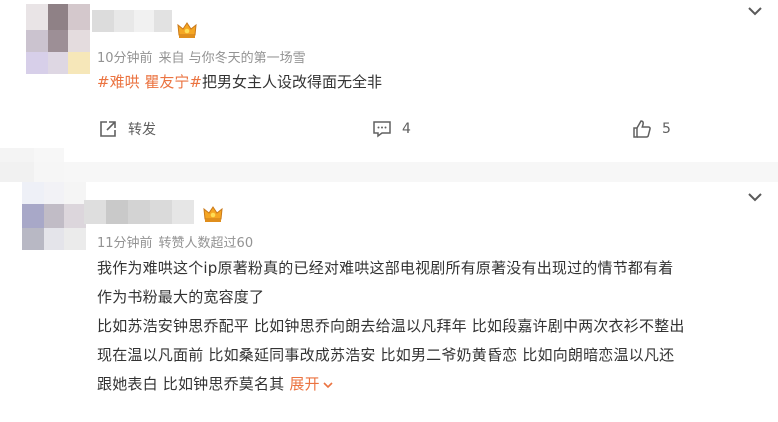 The width and height of the screenshot is (778, 422). What do you see at coordinates (127, 129) in the screenshot?
I see `repost-button: 转发` at bounding box center [127, 129].